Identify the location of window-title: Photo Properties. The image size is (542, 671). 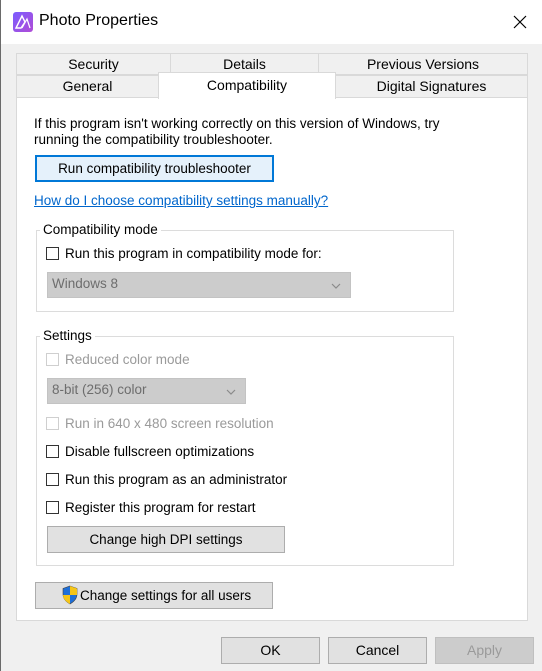
(99, 20).